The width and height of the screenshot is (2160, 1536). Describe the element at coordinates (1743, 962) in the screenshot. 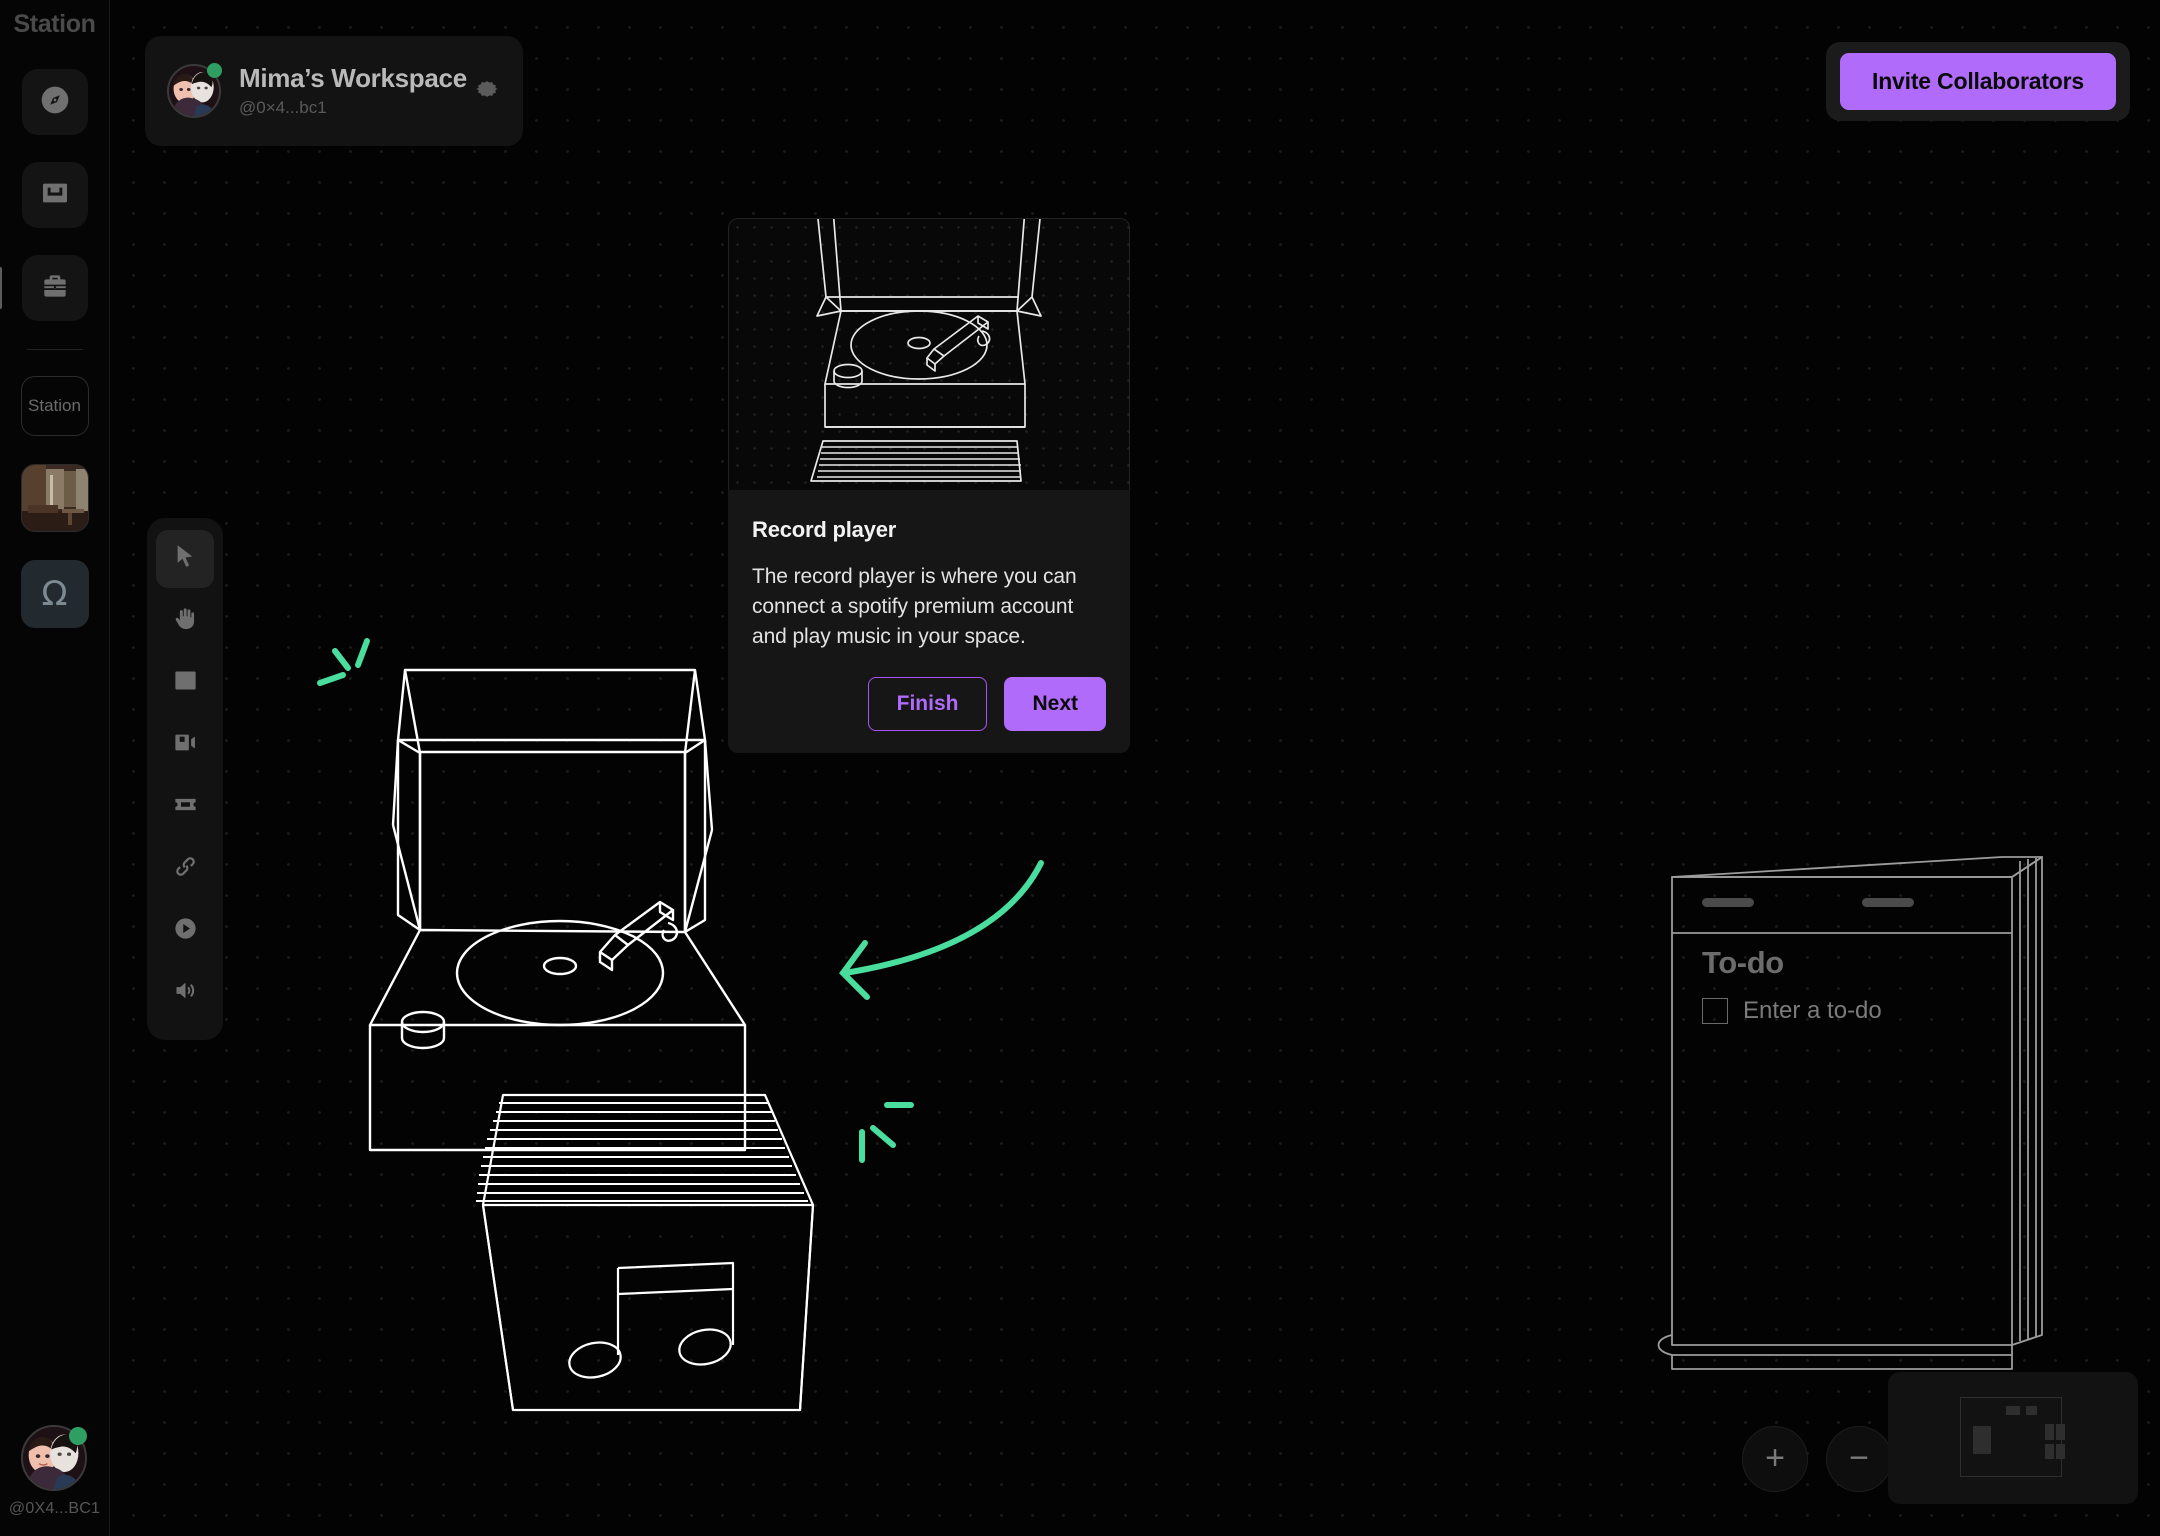

I see `todo-title: To-do` at that location.